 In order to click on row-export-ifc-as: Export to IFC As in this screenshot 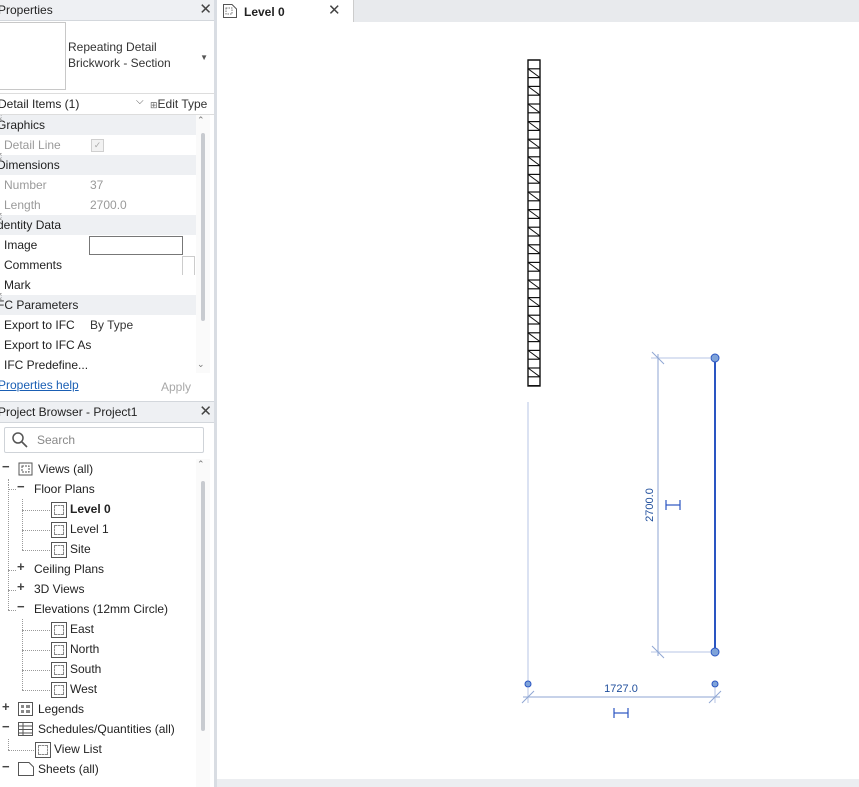, I will do `click(98, 345)`.